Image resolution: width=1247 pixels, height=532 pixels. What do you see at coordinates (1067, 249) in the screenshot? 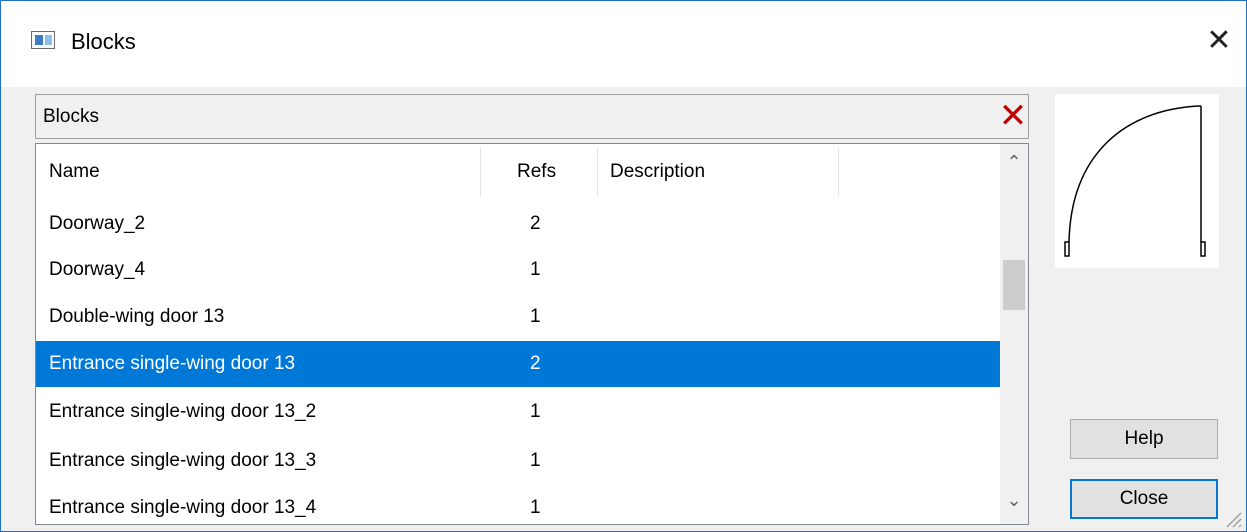
I see `door-jamb-left` at bounding box center [1067, 249].